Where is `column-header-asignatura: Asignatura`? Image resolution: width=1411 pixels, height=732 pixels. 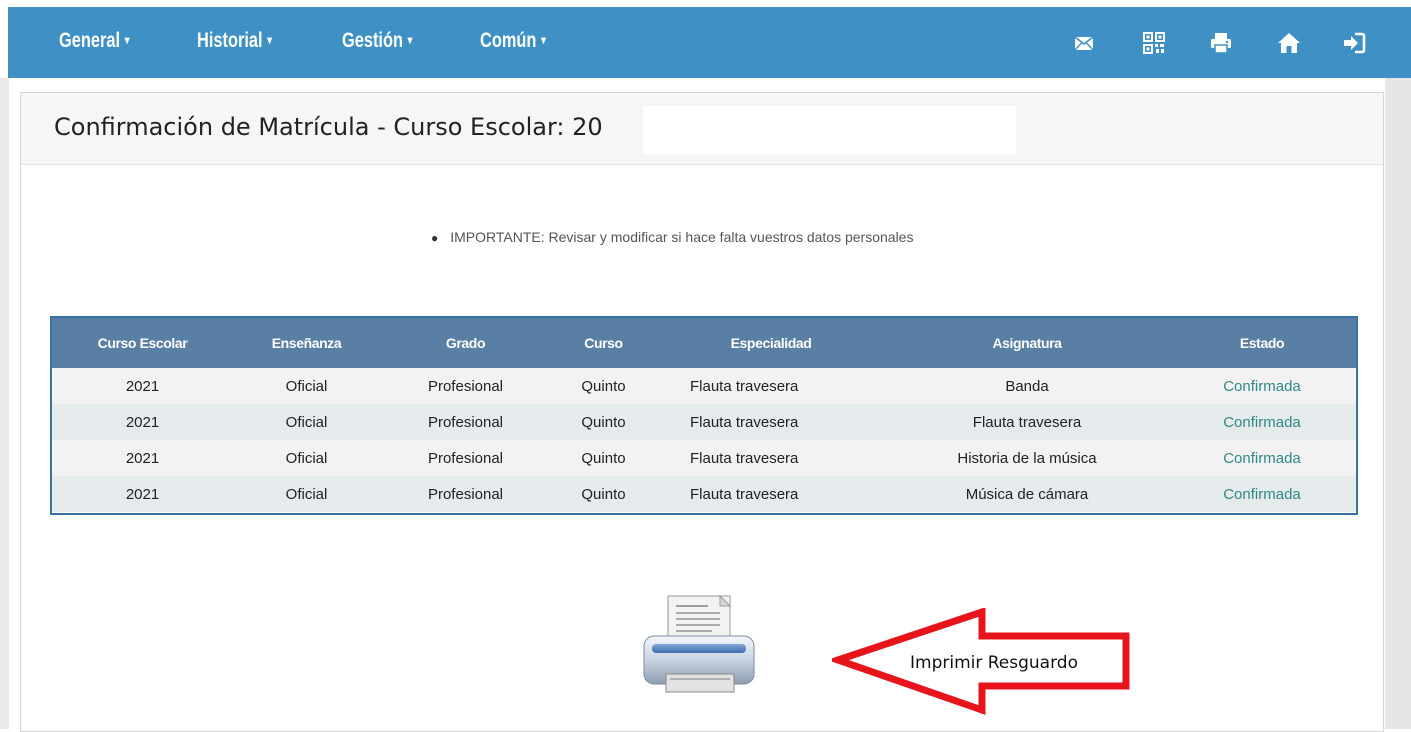
column-header-asignatura: Asignatura is located at coordinates (1027, 343).